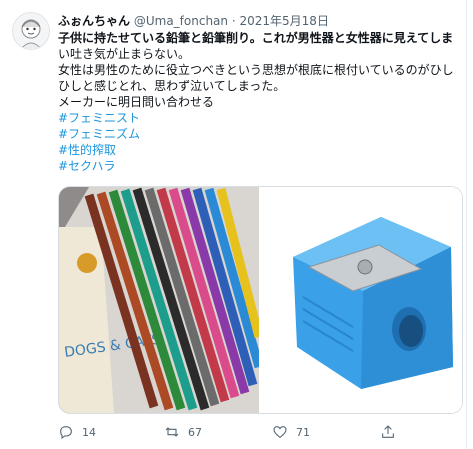 This screenshot has width=473, height=449. I want to click on hashtag-link: #フェミニスト, so click(260, 118).